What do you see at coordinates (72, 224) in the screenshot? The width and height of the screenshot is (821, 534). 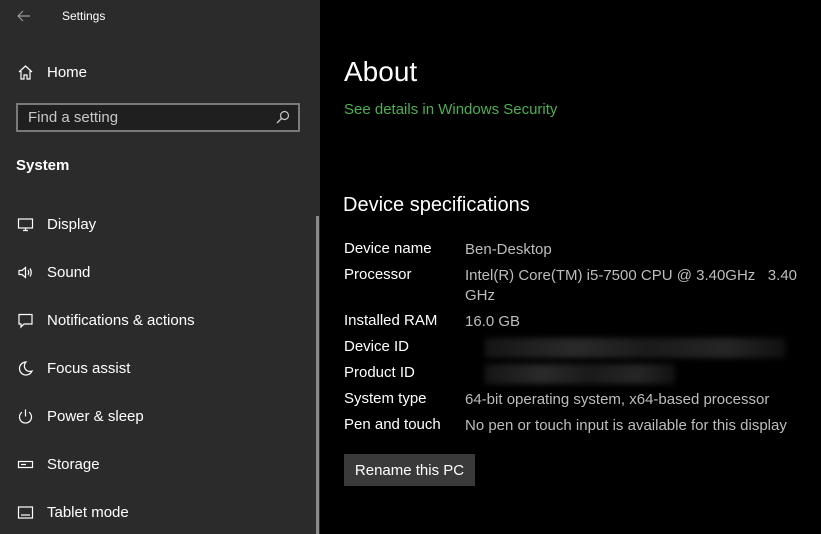 I see `sidebar-item-label: Display` at bounding box center [72, 224].